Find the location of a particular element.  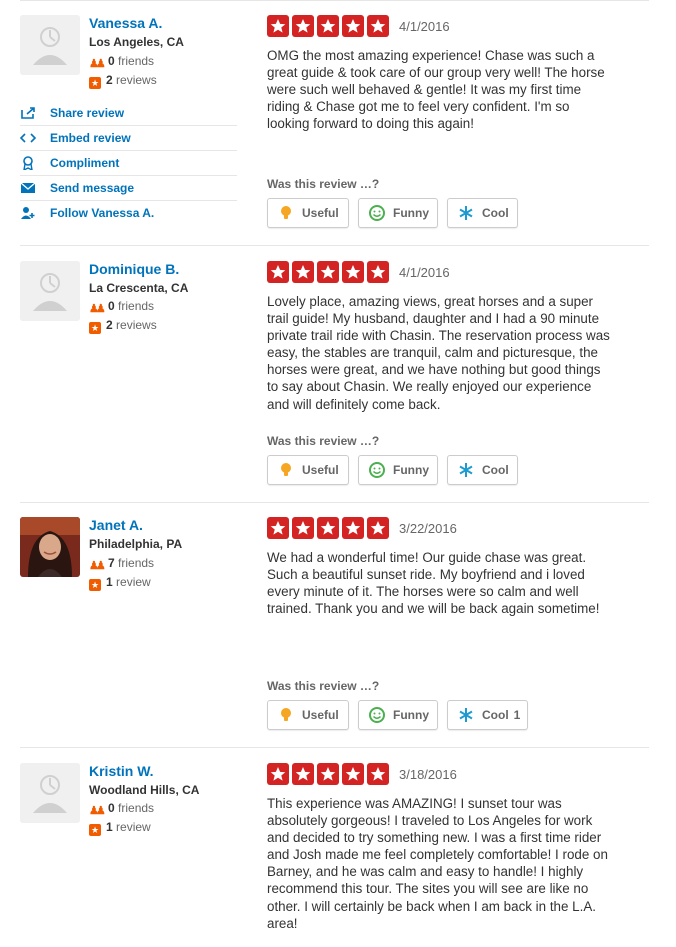

text-line: 2 is located at coordinates (109, 325).